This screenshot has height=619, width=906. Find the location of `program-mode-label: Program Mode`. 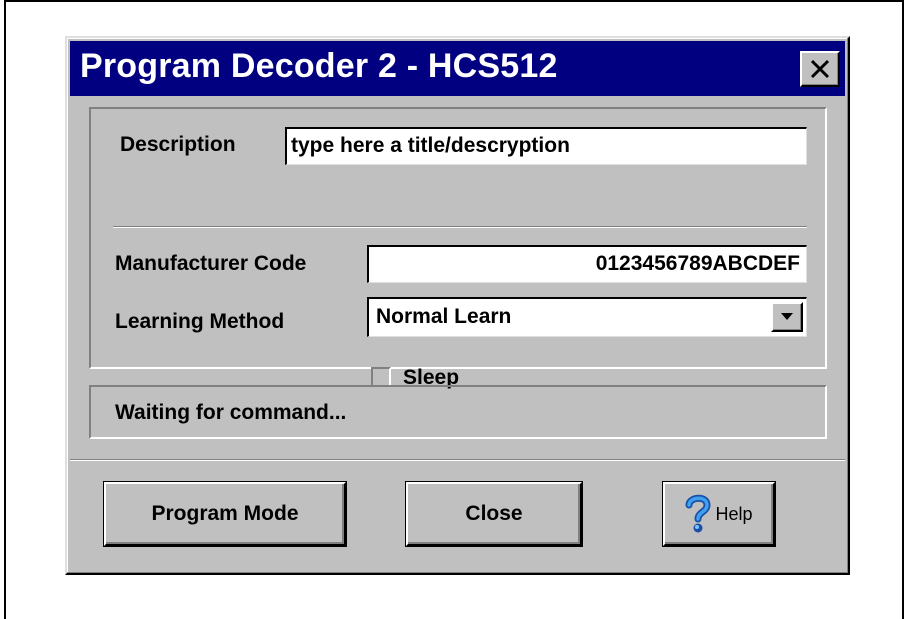

program-mode-label: Program Mode is located at coordinates (225, 513).